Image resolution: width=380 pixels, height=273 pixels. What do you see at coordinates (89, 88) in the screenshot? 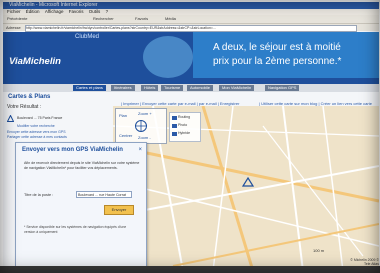
I see `tab-maps: Cartes et plans` at bounding box center [89, 88].